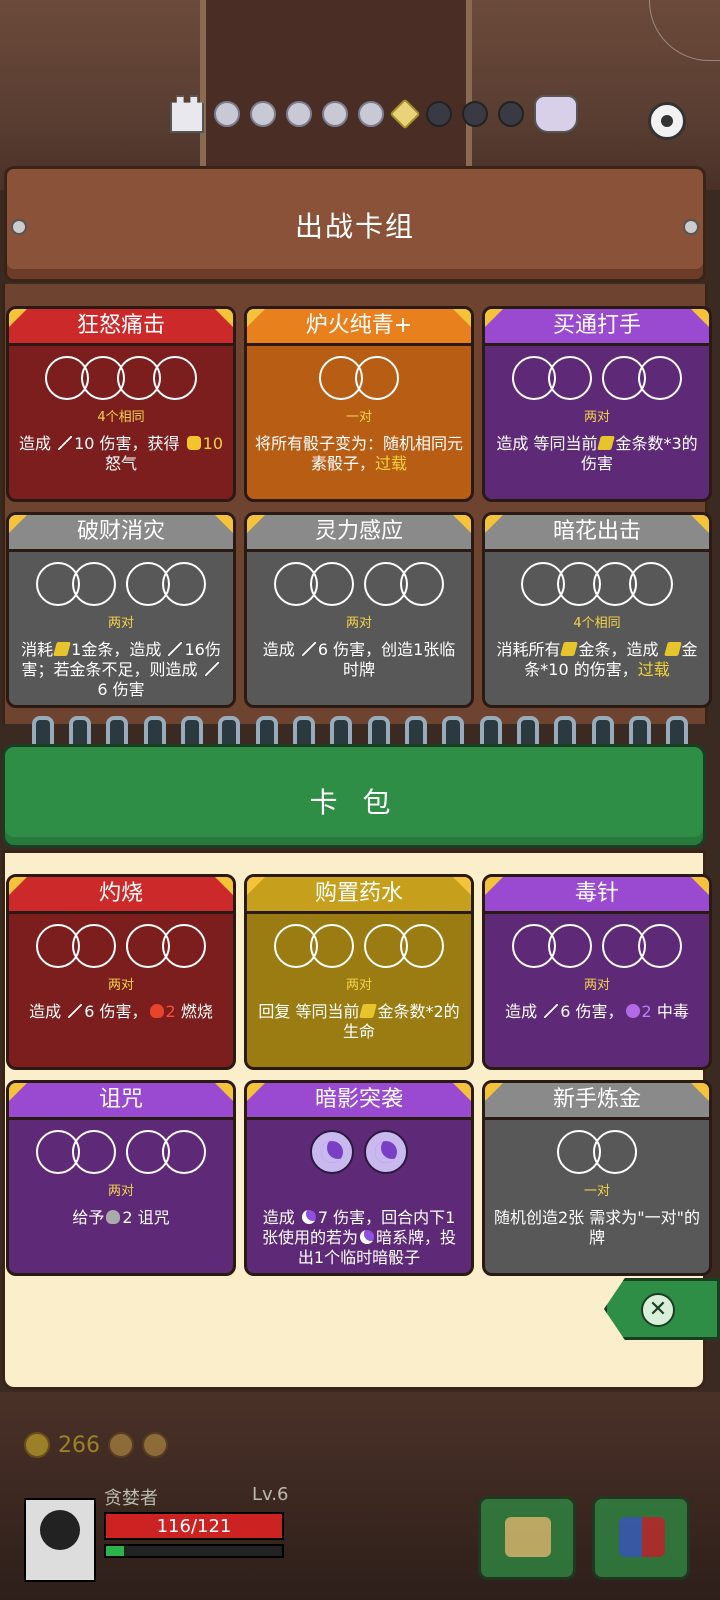  I want to click on bottom-hud: 266 贪婪者 Lv.6 116/121, so click(360, 1496).